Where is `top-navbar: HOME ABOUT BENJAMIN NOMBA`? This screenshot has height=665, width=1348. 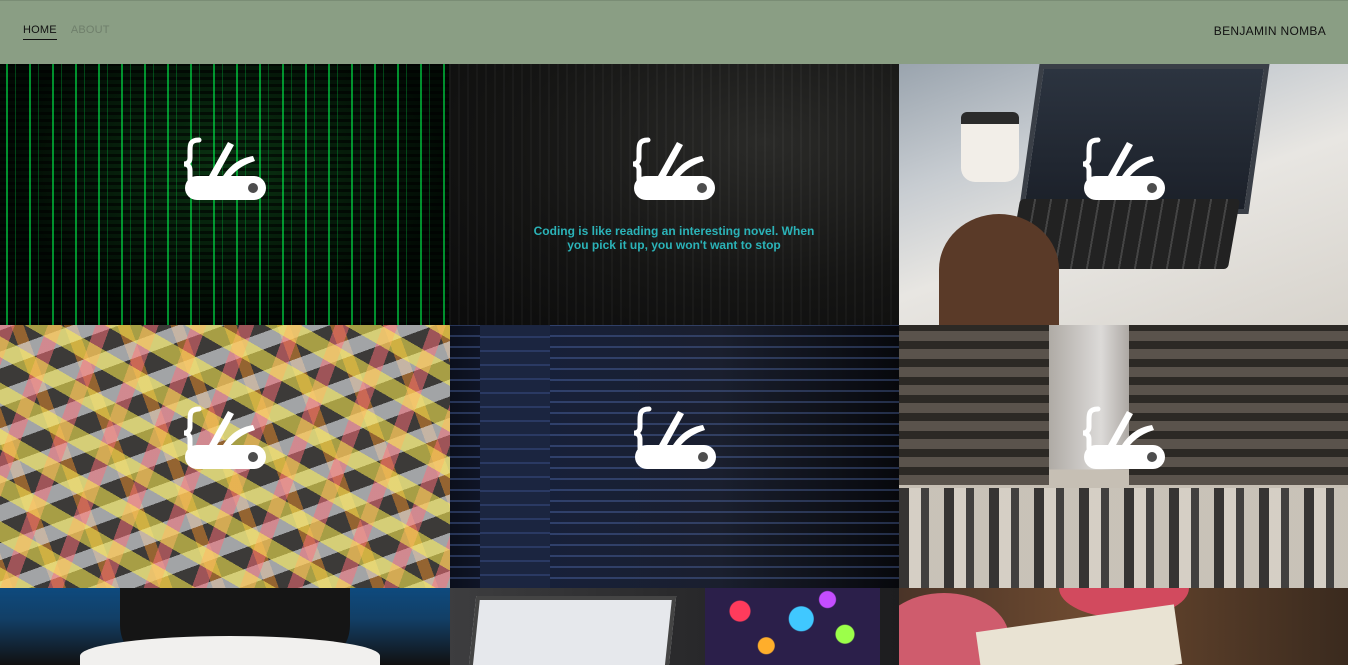
top-navbar: HOME ABOUT BENJAMIN NOMBA is located at coordinates (674, 32).